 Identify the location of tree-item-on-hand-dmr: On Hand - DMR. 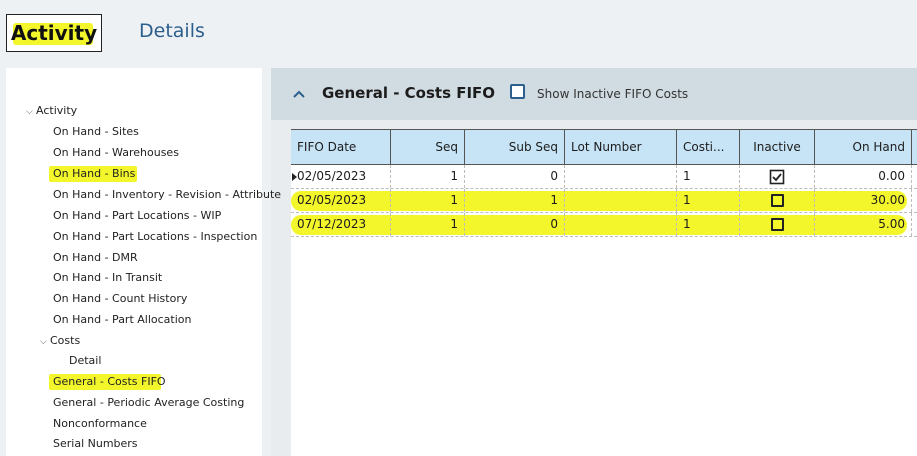
(95, 258).